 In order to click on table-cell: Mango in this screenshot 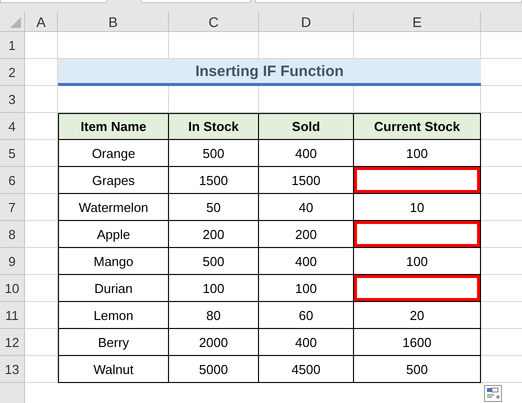, I will do `click(113, 261)`.